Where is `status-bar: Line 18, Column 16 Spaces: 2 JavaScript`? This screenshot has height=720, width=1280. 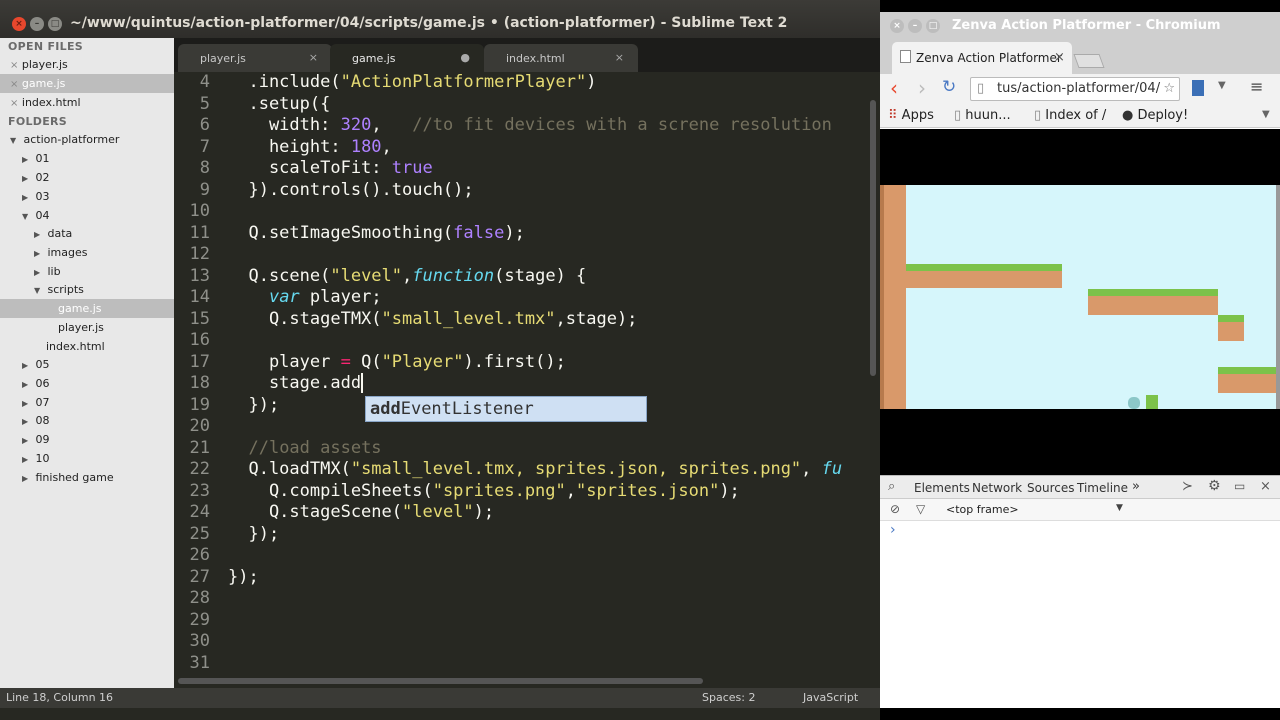 status-bar: Line 18, Column 16 Spaces: 2 JavaScript is located at coordinates (440, 698).